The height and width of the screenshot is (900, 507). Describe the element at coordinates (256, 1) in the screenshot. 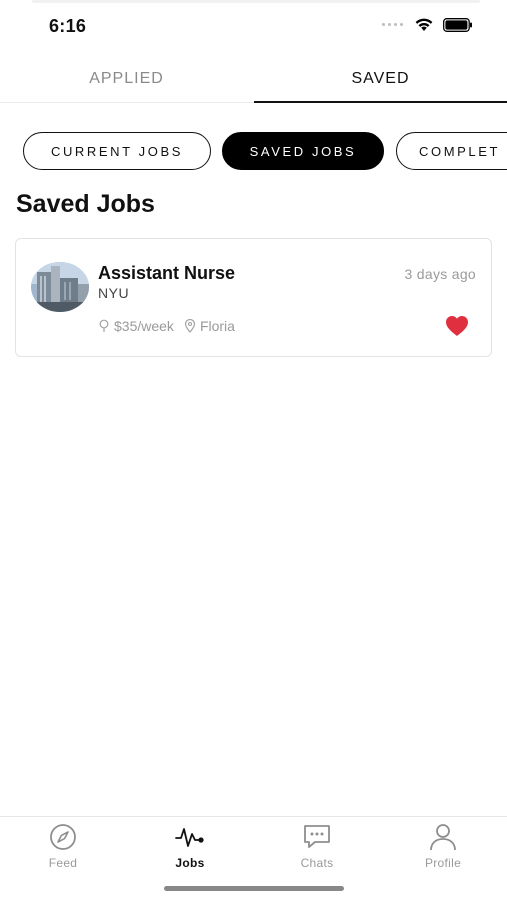

I see `top-divider` at that location.